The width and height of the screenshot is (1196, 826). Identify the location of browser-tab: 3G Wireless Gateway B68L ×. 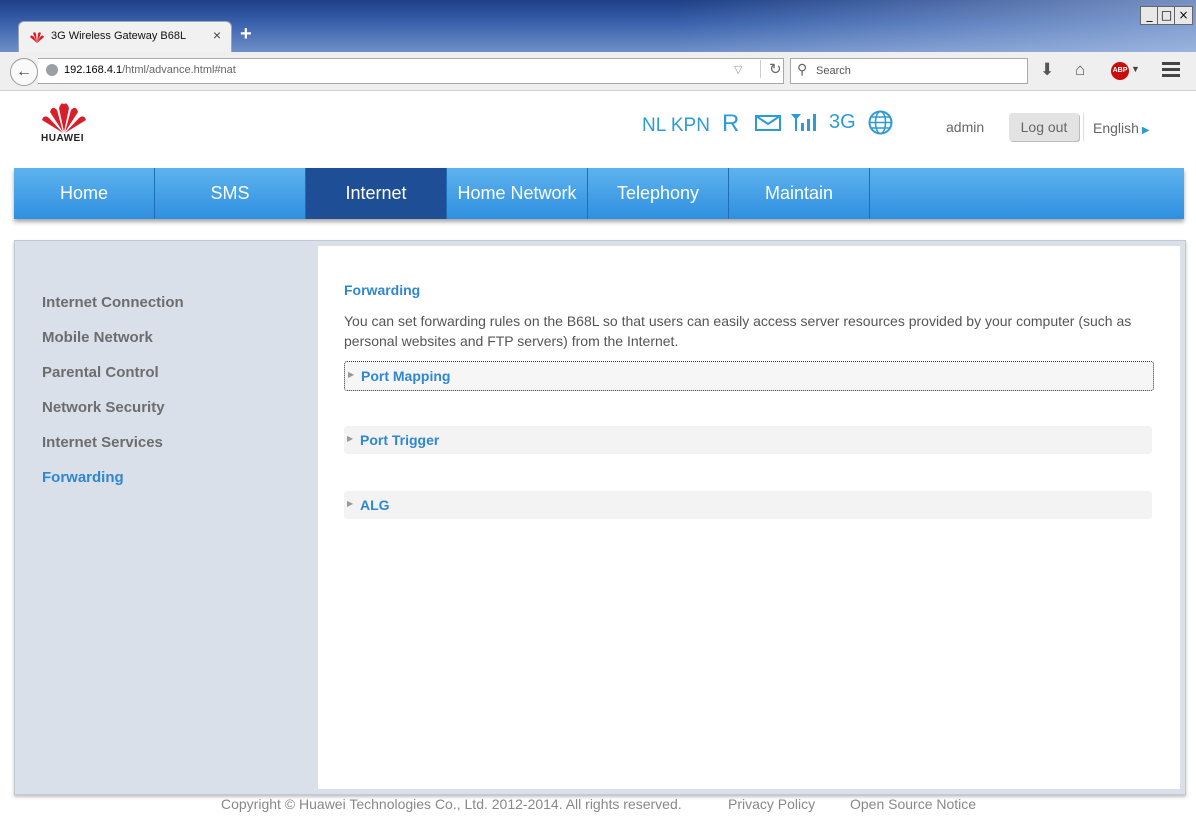
(125, 36).